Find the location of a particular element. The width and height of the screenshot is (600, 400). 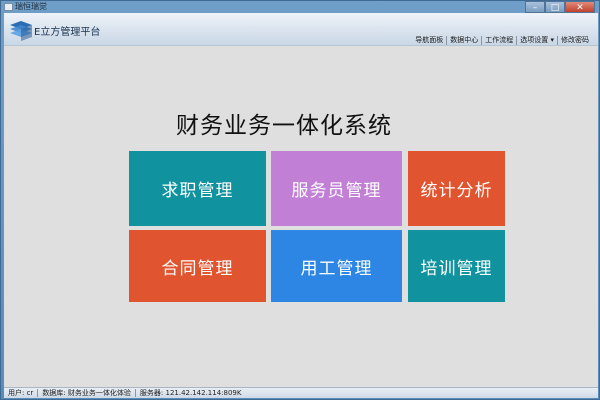

top-menu: 导航面板 数据中心 工作流程 选项设置 ▾ 修改密码 is located at coordinates (502, 40).